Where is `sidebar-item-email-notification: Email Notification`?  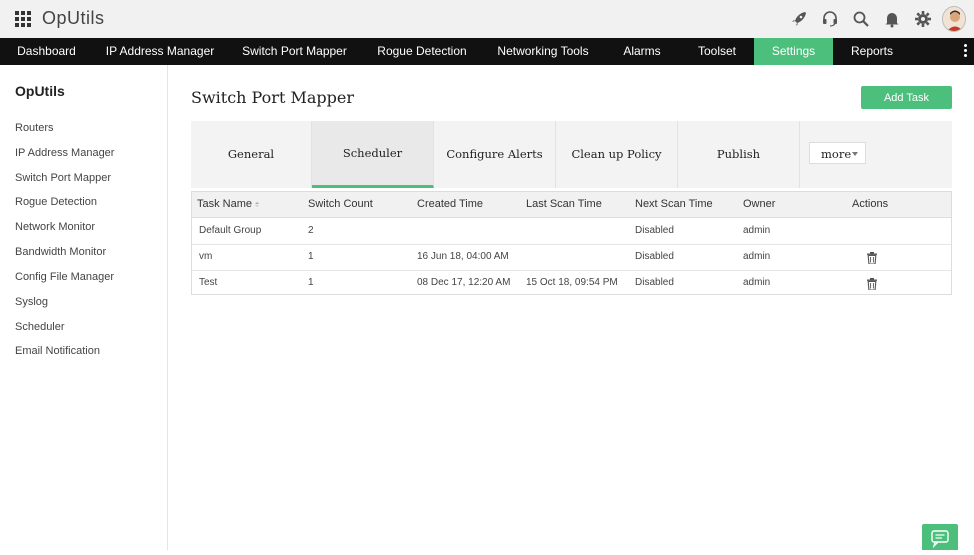
sidebar-item-email-notification: Email Notification is located at coordinates (57, 351).